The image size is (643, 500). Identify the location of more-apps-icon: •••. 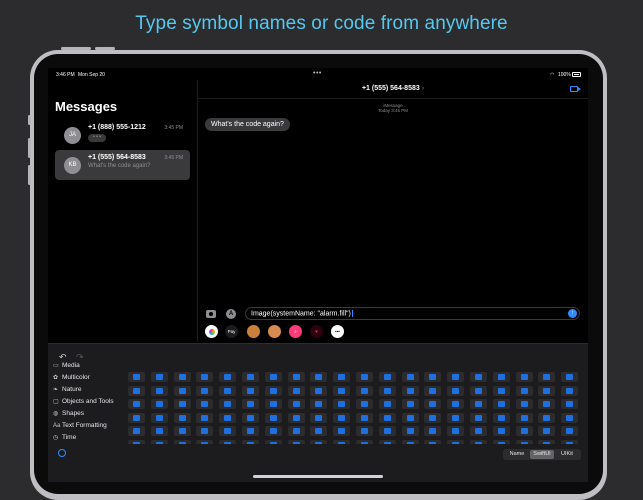
(337, 331).